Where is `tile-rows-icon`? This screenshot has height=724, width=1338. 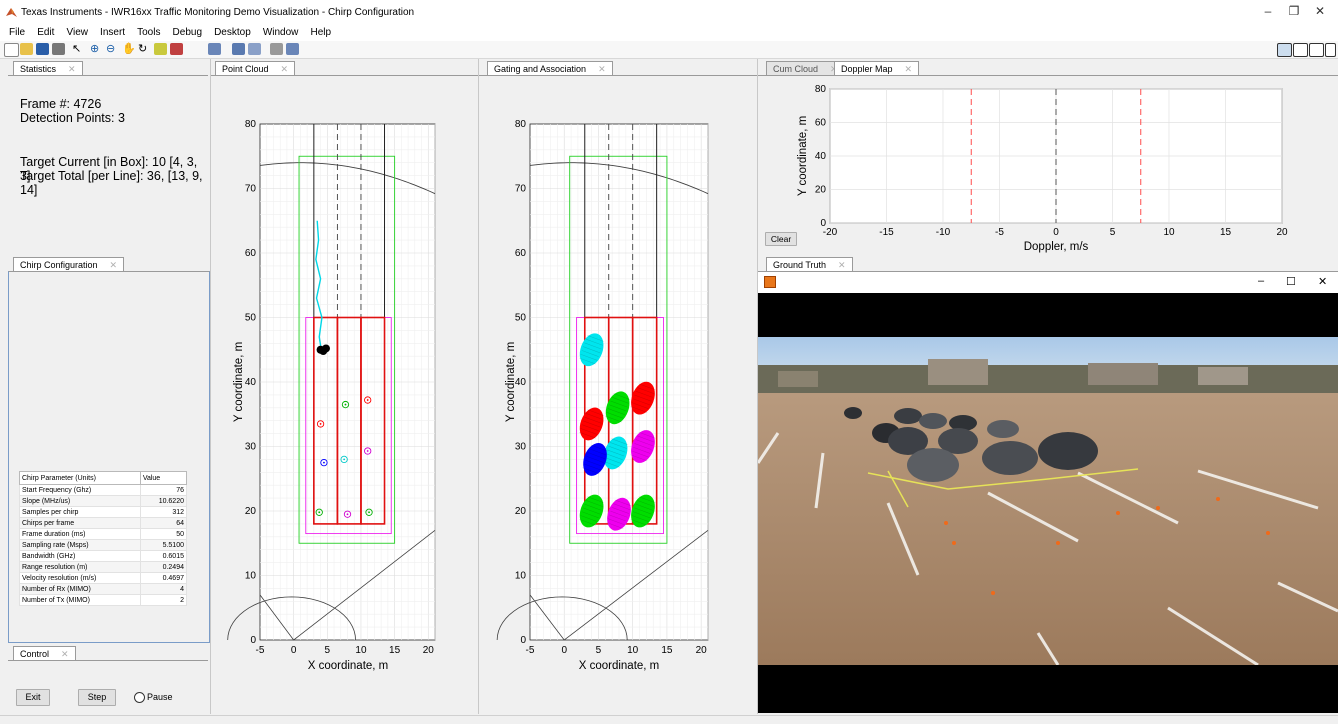
tile-rows-icon is located at coordinates (1316, 50).